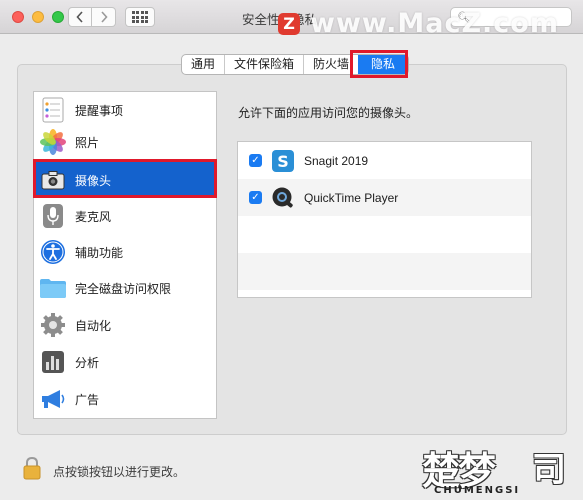 The width and height of the screenshot is (583, 500). I want to click on sidebar-item-automation: 自动化, so click(125, 325).